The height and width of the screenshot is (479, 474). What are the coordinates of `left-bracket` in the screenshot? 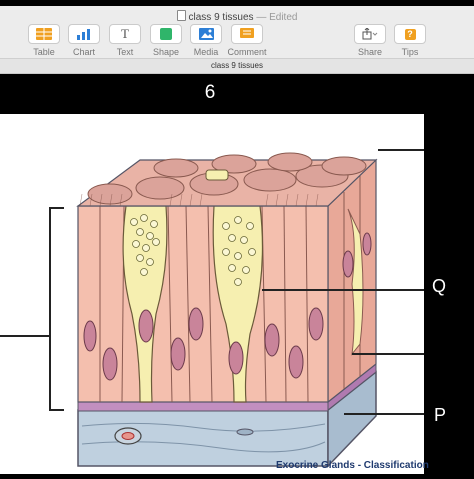 It's located at (56, 309).